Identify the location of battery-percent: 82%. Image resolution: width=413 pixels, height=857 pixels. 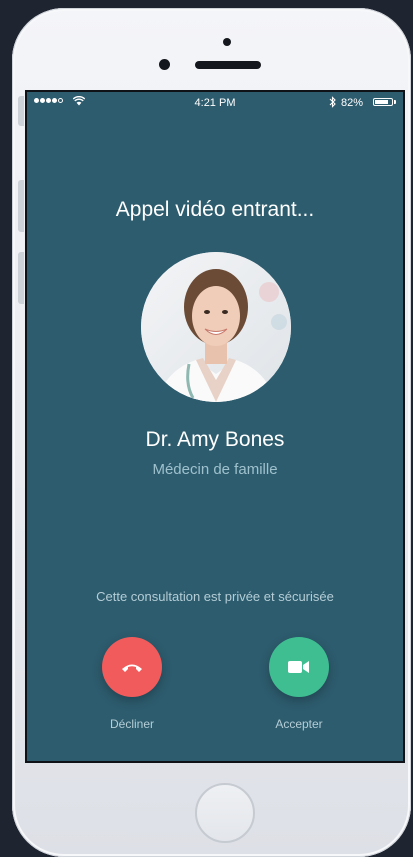
(352, 103).